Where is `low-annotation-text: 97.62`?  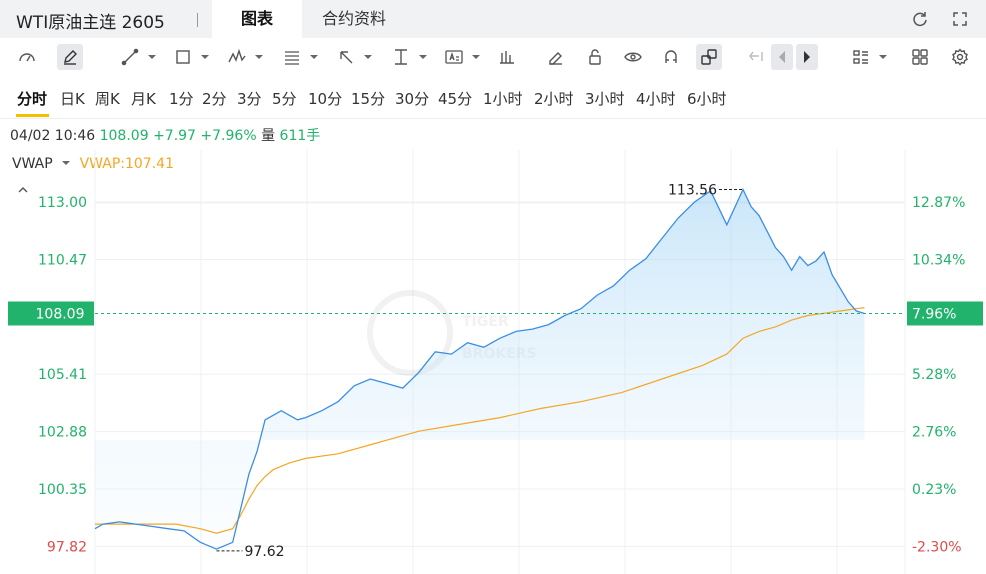 low-annotation-text: 97.62 is located at coordinates (265, 552).